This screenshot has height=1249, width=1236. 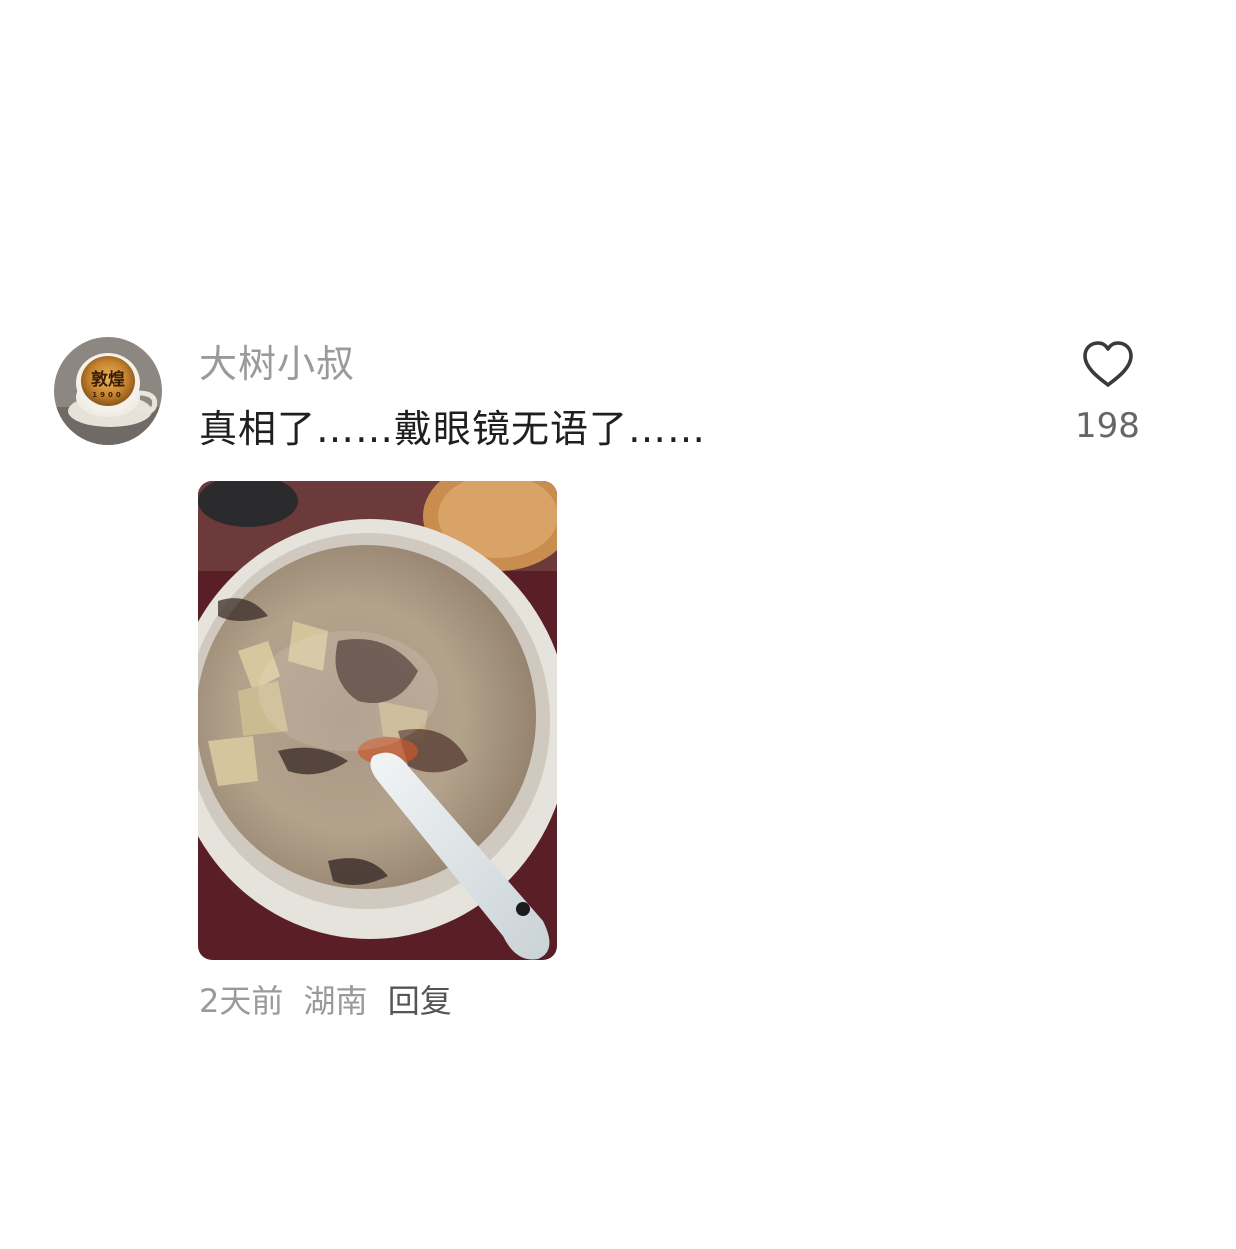 I want to click on soup-bowl-photo, so click(x=377, y=720).